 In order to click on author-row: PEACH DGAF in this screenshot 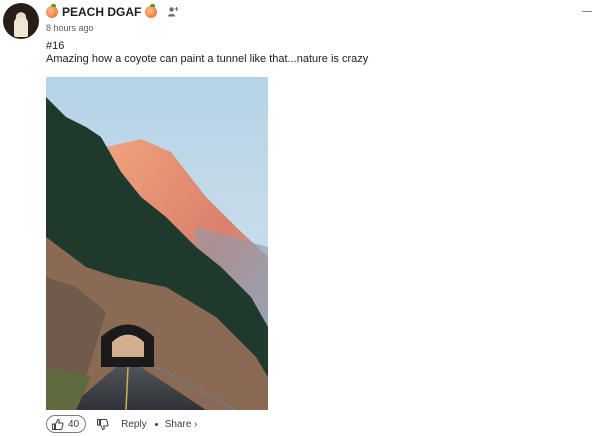, I will do `click(112, 12)`.